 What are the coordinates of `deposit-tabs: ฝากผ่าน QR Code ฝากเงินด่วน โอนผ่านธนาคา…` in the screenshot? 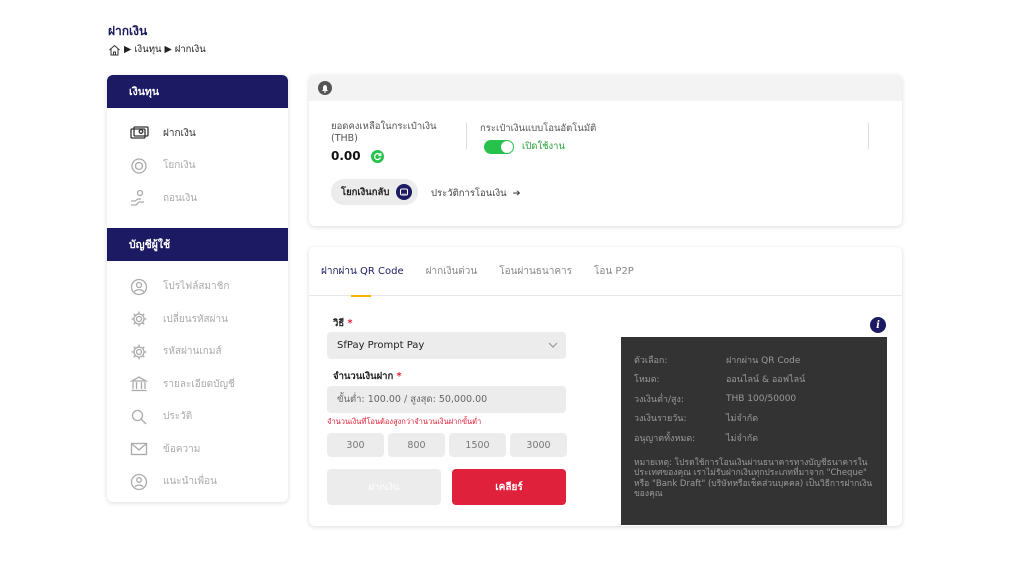 It's located at (605, 272).